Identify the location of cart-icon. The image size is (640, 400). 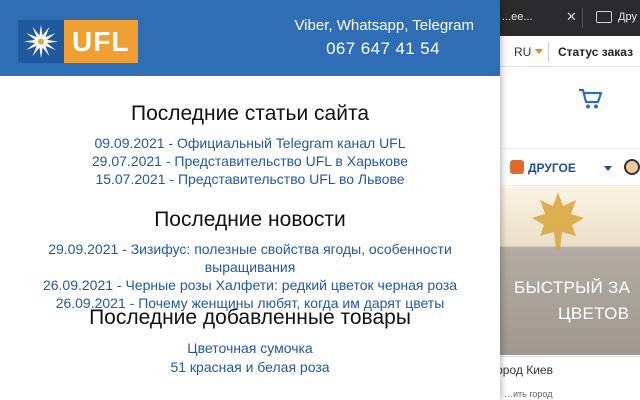
(590, 99).